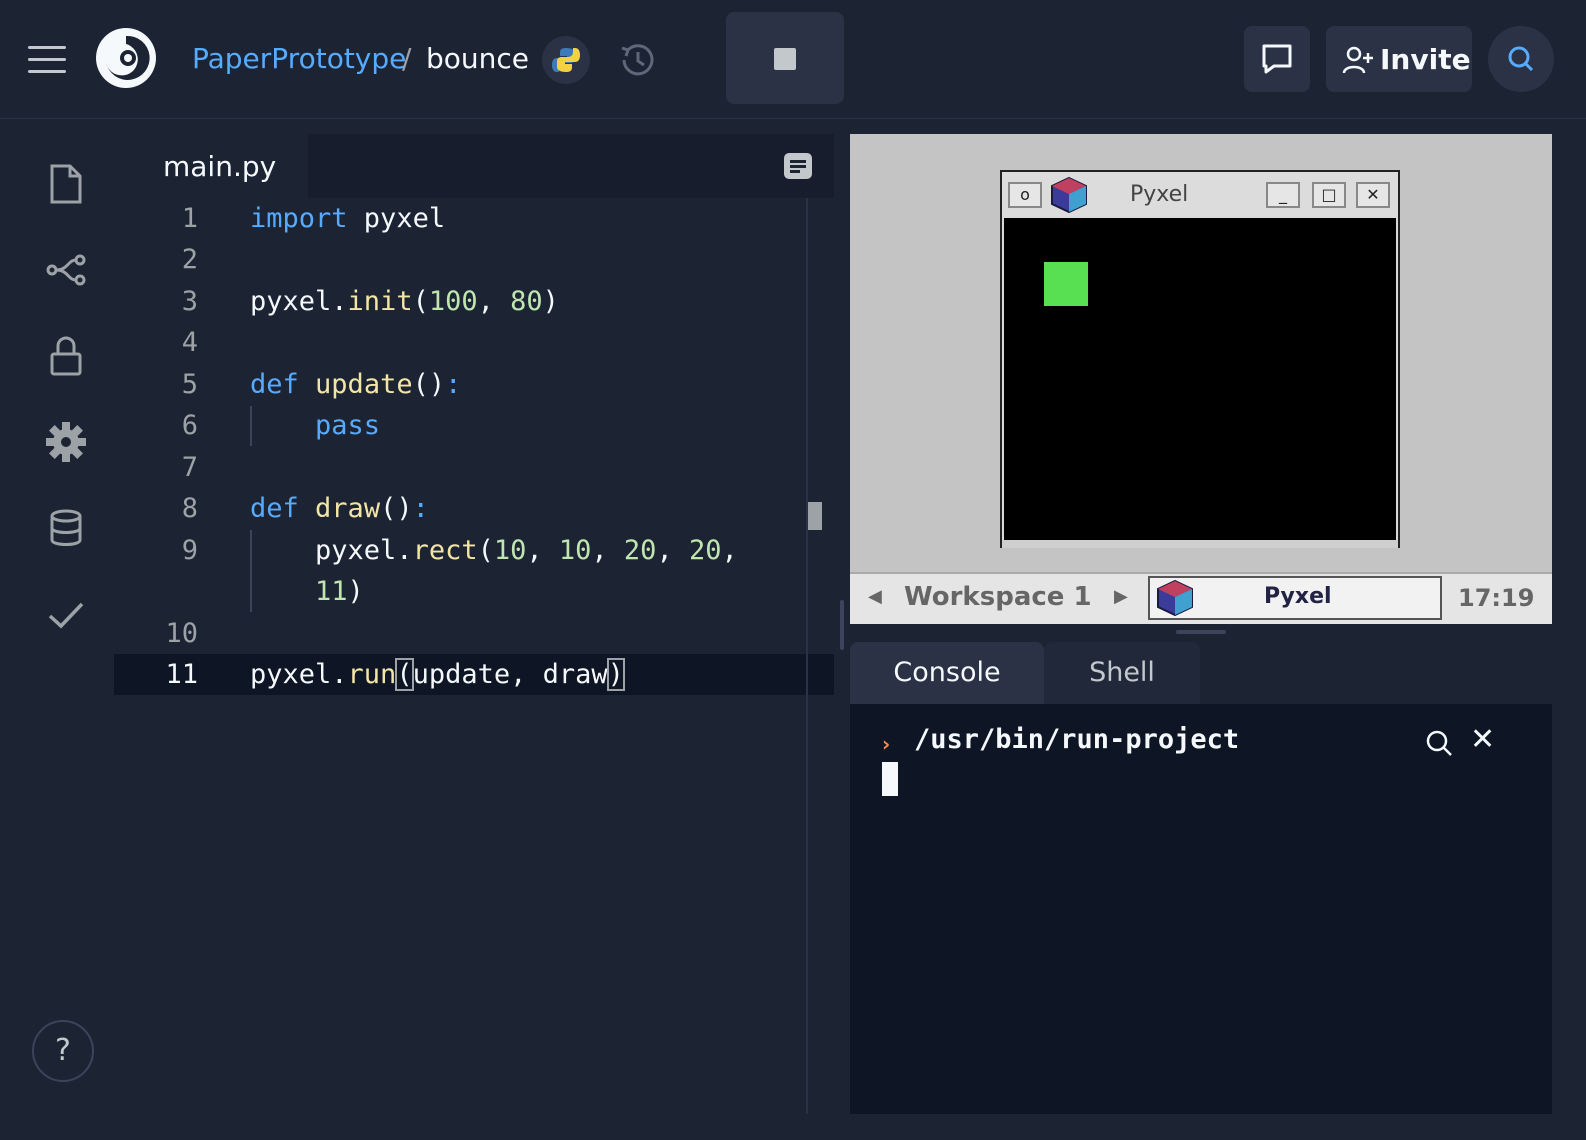 Image resolution: width=1586 pixels, height=1140 pixels. What do you see at coordinates (1329, 195) in the screenshot?
I see `maximize-button: □` at bounding box center [1329, 195].